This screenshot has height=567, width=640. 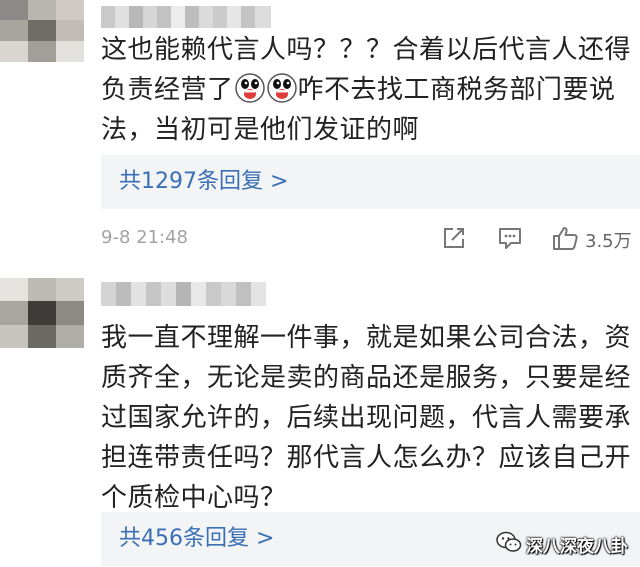 What do you see at coordinates (510, 240) in the screenshot?
I see `reply-icon` at bounding box center [510, 240].